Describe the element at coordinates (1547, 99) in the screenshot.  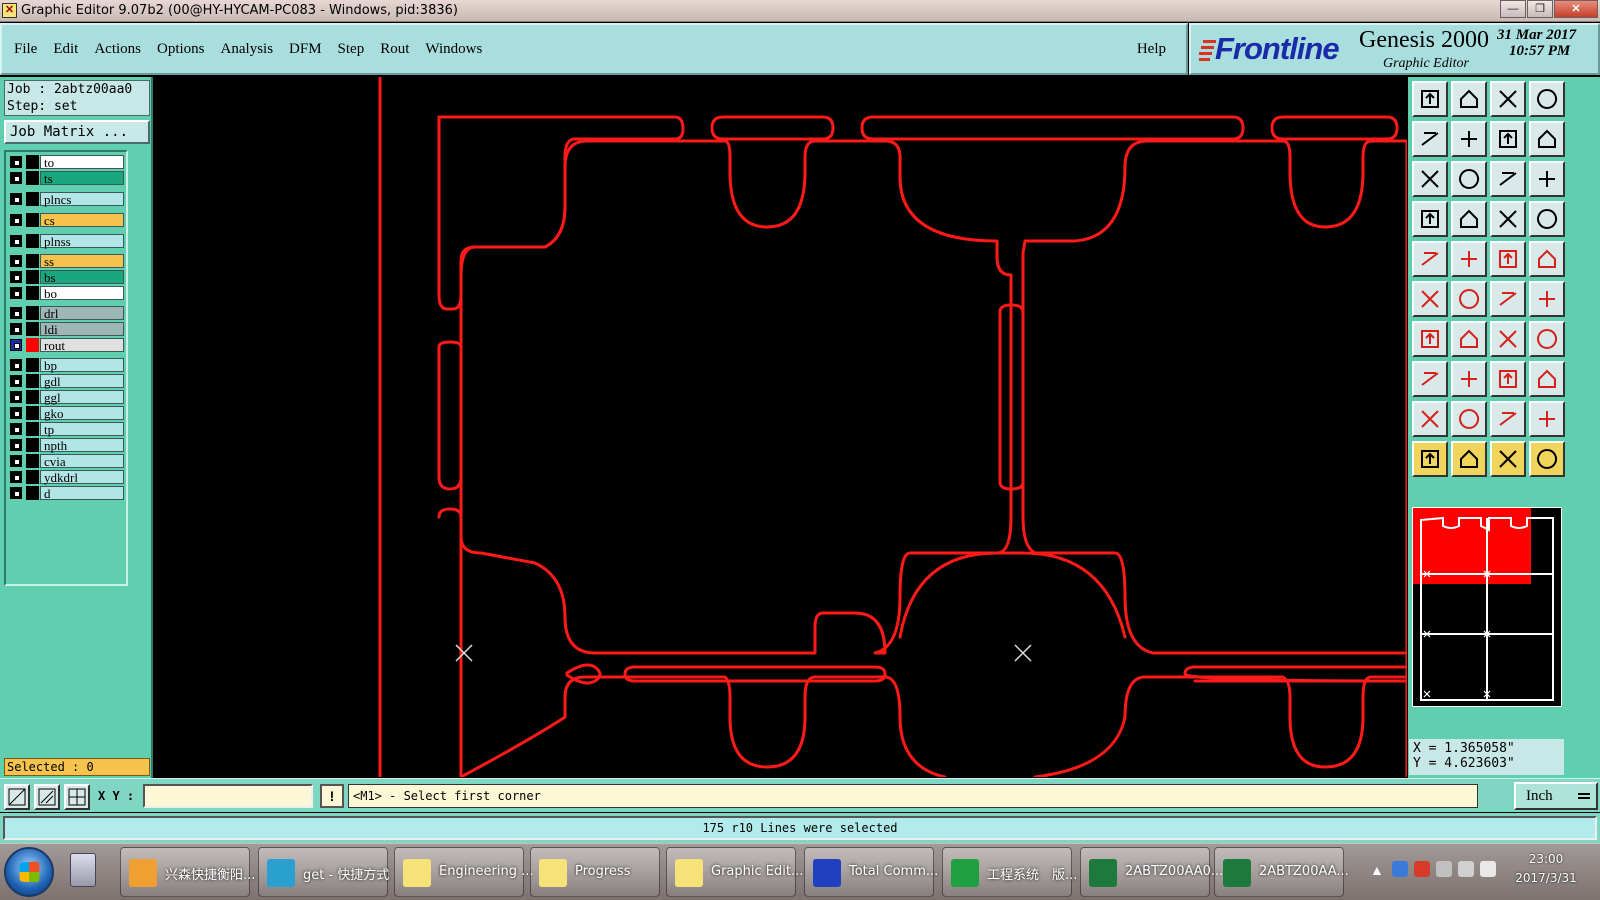
I see `window-button` at that location.